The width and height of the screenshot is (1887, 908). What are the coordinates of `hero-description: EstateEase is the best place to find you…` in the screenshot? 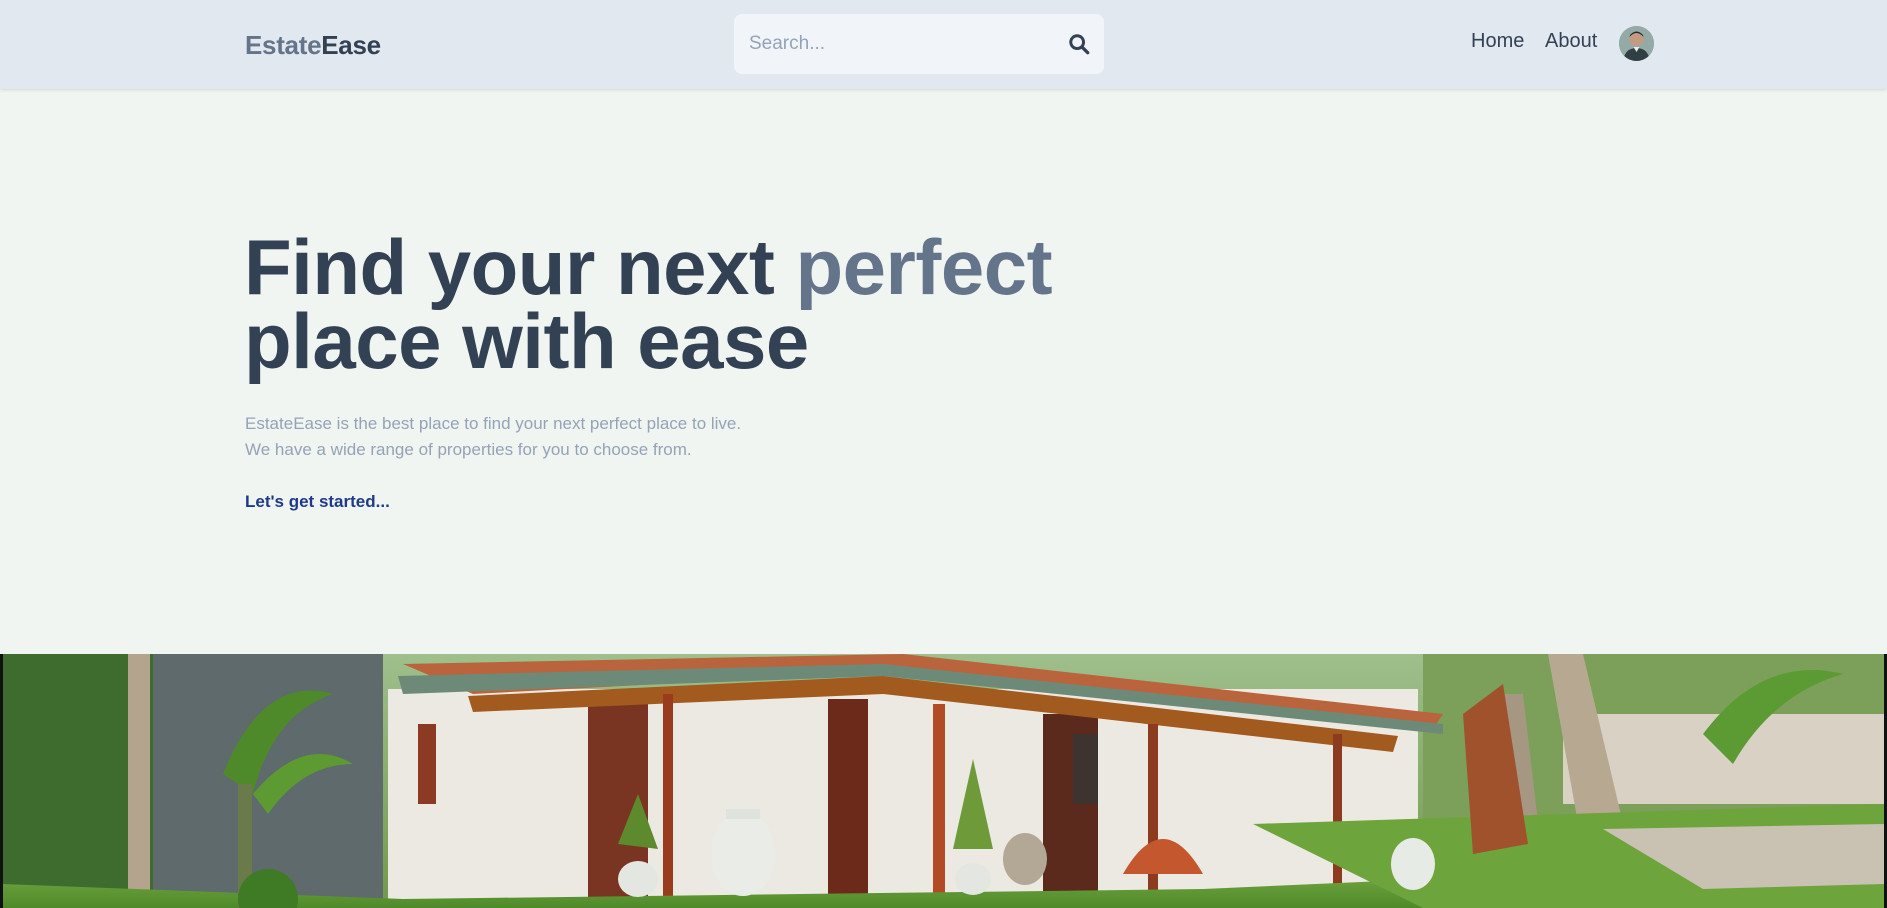 It's located at (493, 437).